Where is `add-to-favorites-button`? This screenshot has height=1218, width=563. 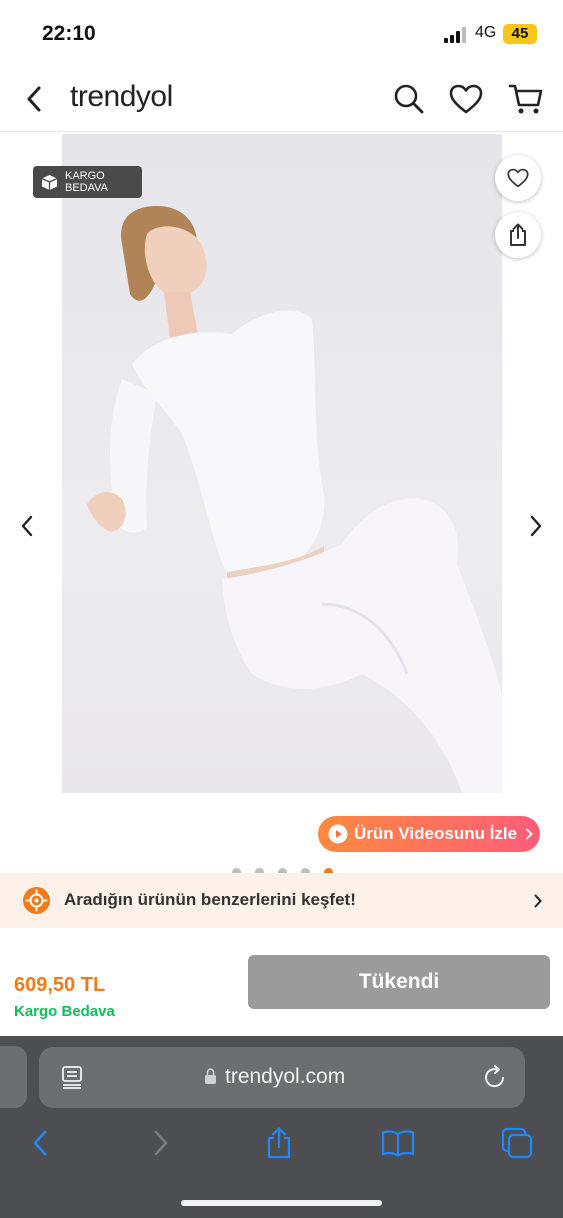
add-to-favorites-button is located at coordinates (518, 178).